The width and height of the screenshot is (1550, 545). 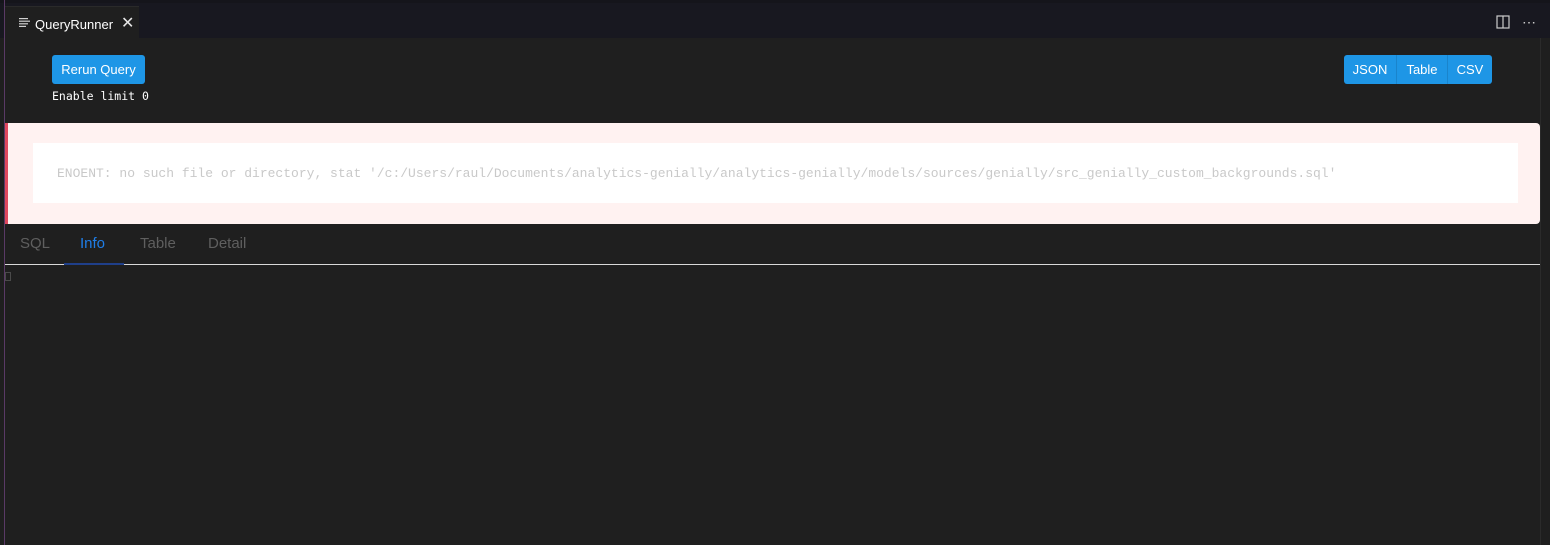 I want to click on active-tab-indicator, so click(x=94, y=264).